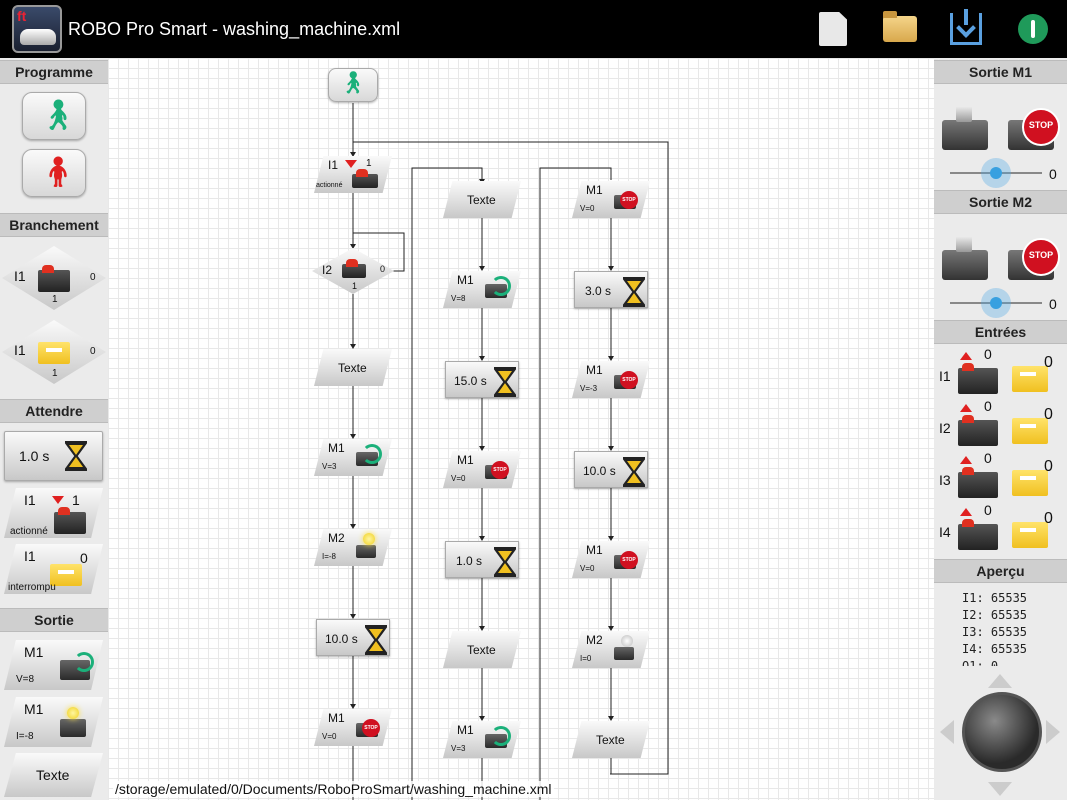  Describe the element at coordinates (980, 662) in the screenshot. I see `preview-line: O1: 0` at that location.